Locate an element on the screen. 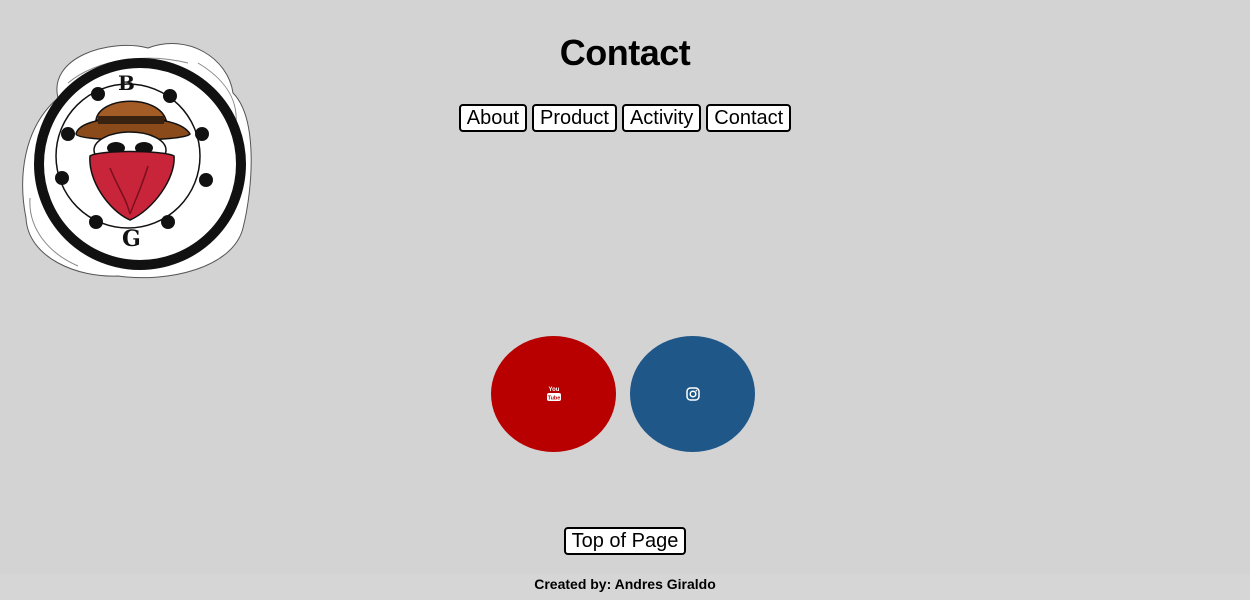 The width and height of the screenshot is (1250, 600). svg-text: Tube is located at coordinates (553, 399).